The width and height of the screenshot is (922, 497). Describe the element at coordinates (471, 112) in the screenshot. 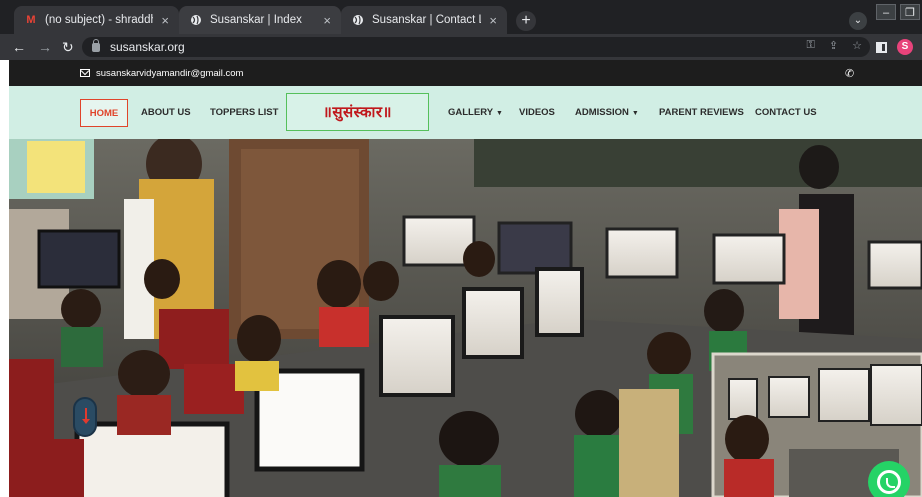

I see `nav-gallery-label: GALLERY` at that location.